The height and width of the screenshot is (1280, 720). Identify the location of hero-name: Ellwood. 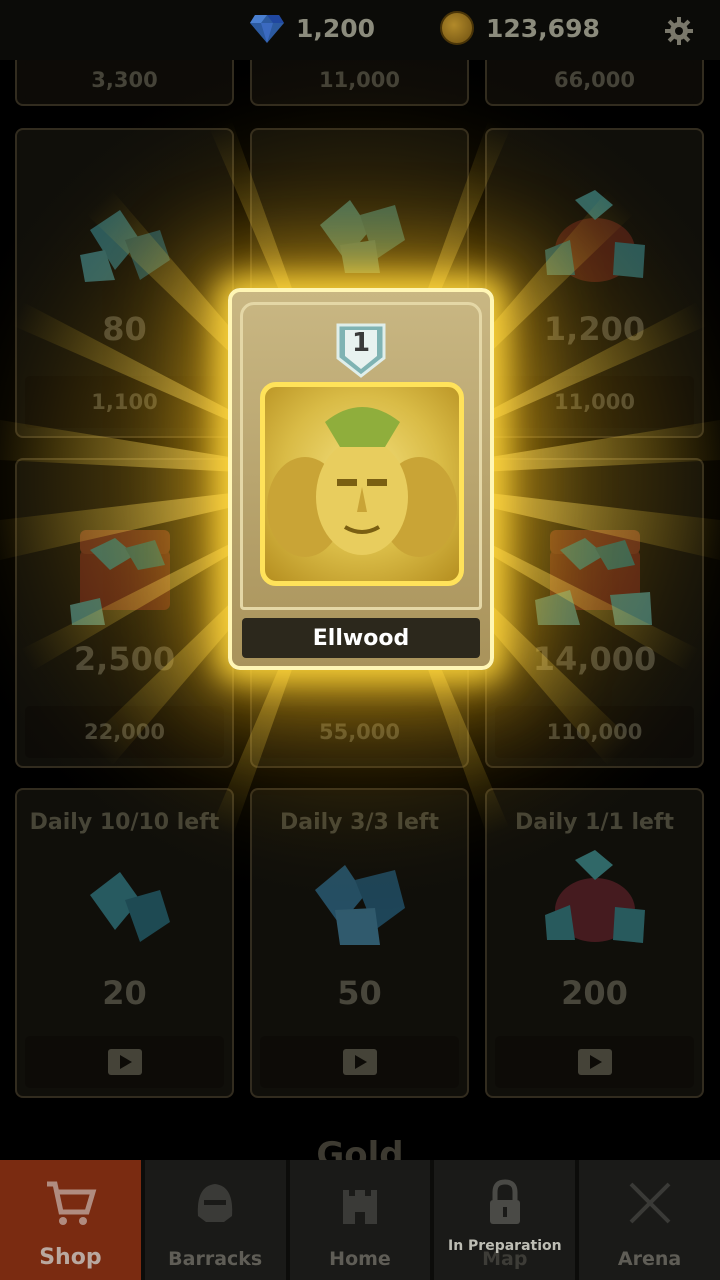
(361, 638).